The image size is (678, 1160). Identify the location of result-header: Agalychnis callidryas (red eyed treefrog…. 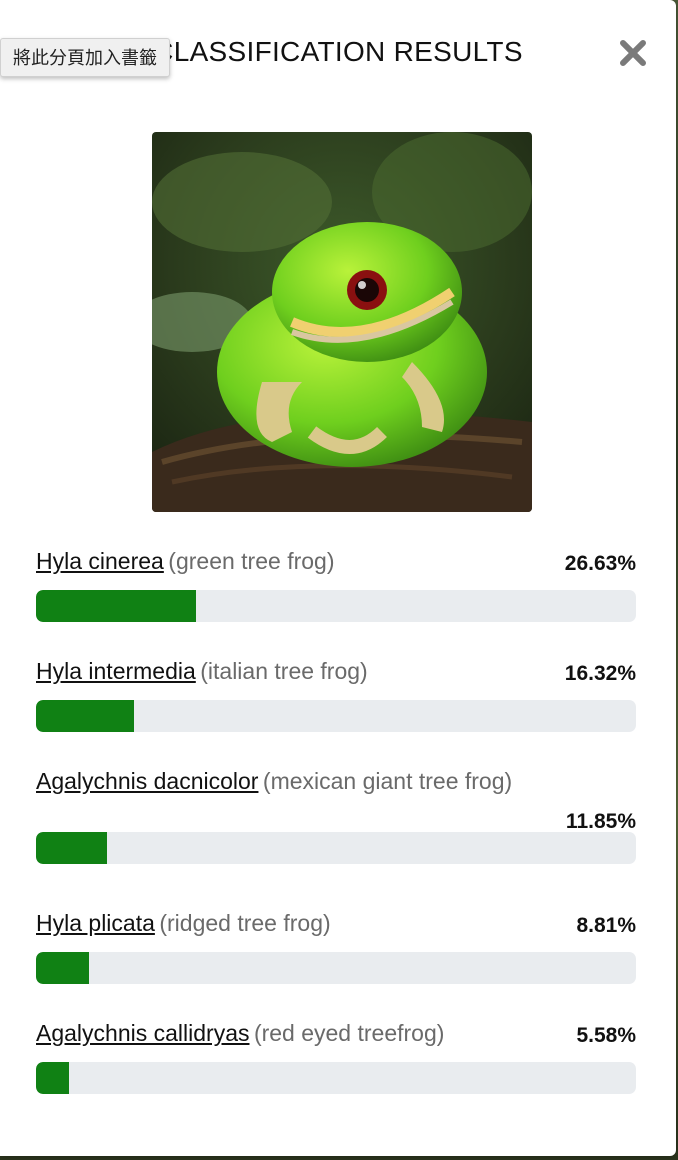
(336, 1035).